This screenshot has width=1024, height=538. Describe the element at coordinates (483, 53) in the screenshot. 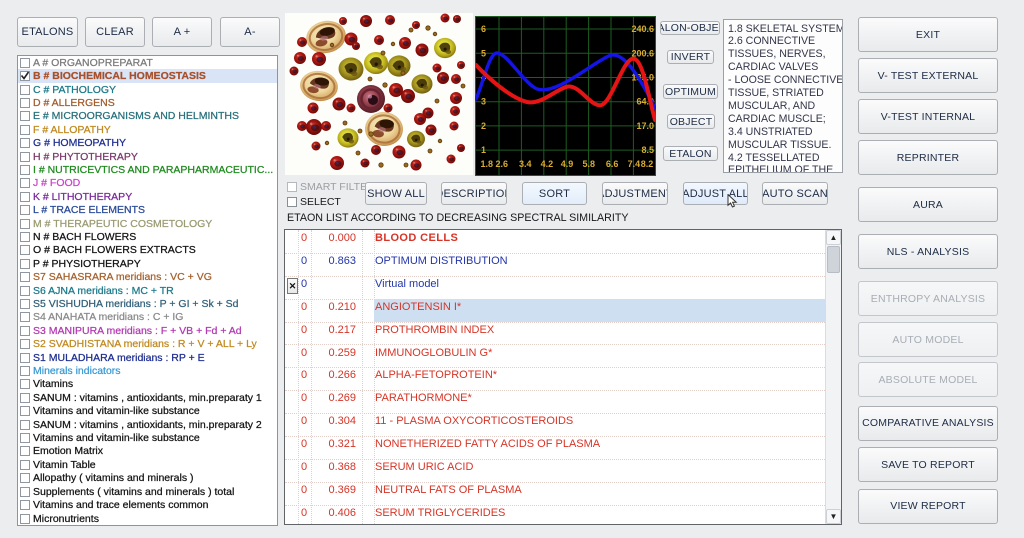

I see `svg-text: 5` at that location.